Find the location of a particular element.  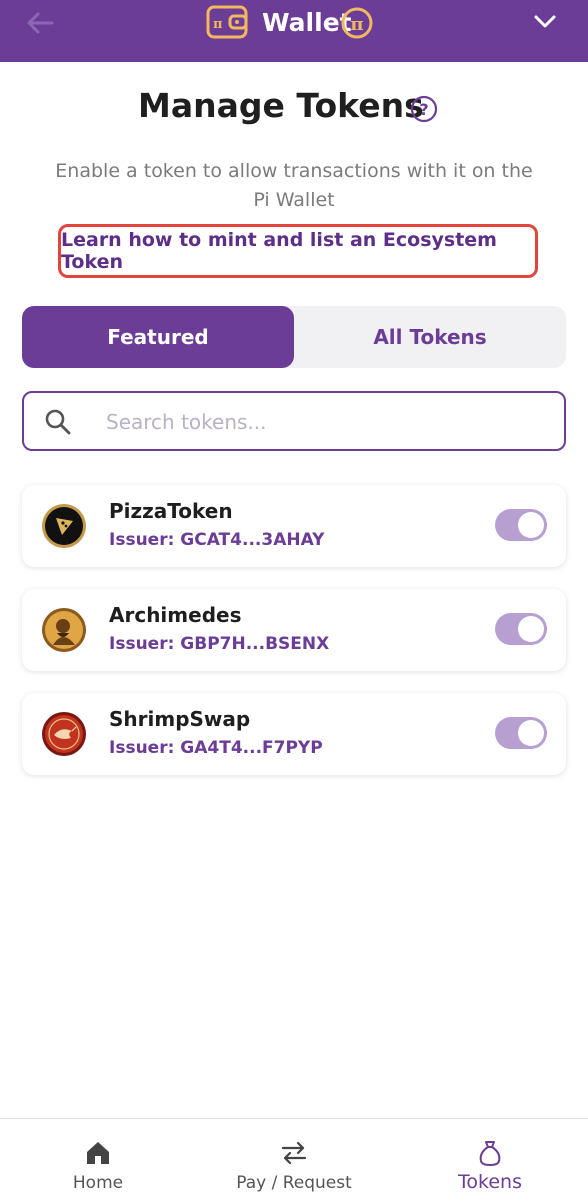

nav-label: Pay / Request is located at coordinates (294, 1183).